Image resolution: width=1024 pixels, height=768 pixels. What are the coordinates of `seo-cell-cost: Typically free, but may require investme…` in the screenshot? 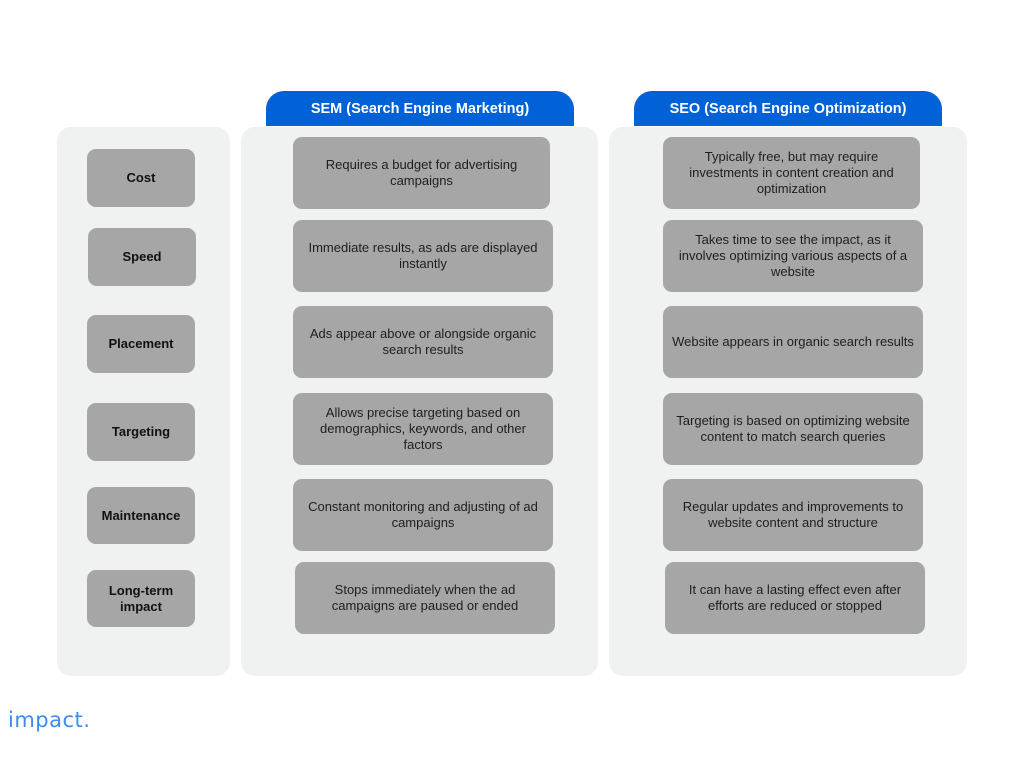 It's located at (791, 173).